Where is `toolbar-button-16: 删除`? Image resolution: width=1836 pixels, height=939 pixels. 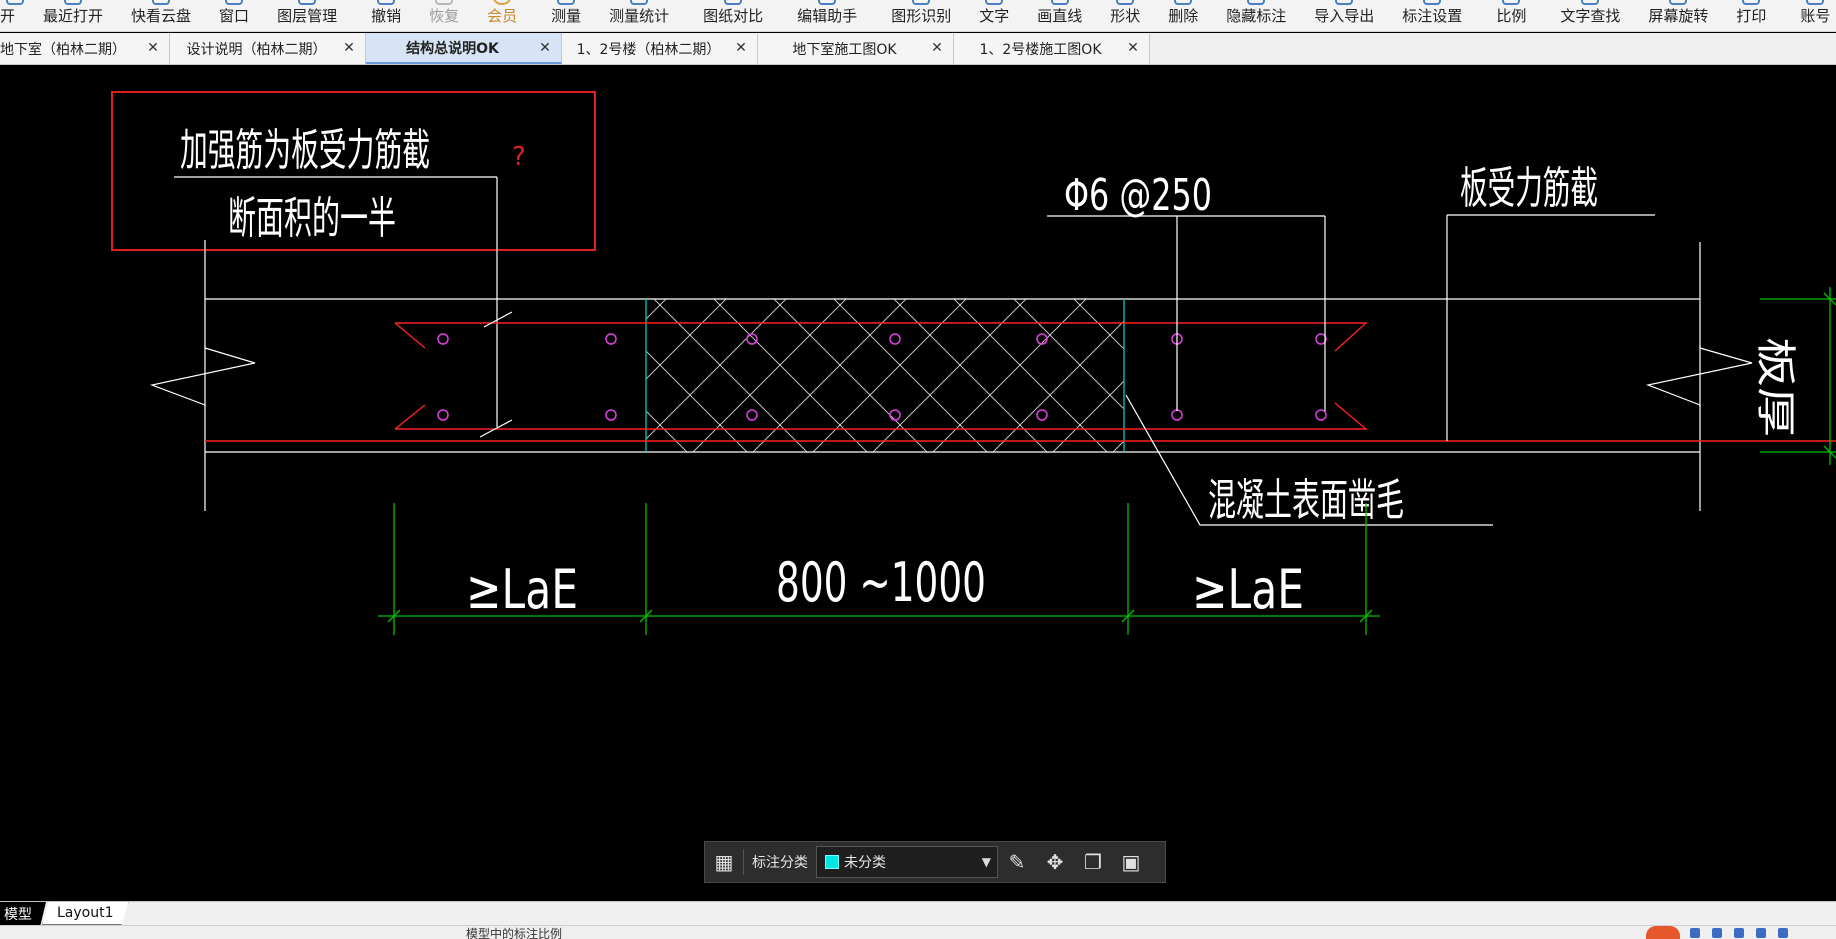
toolbar-button-16: 删除 is located at coordinates (1183, 15).